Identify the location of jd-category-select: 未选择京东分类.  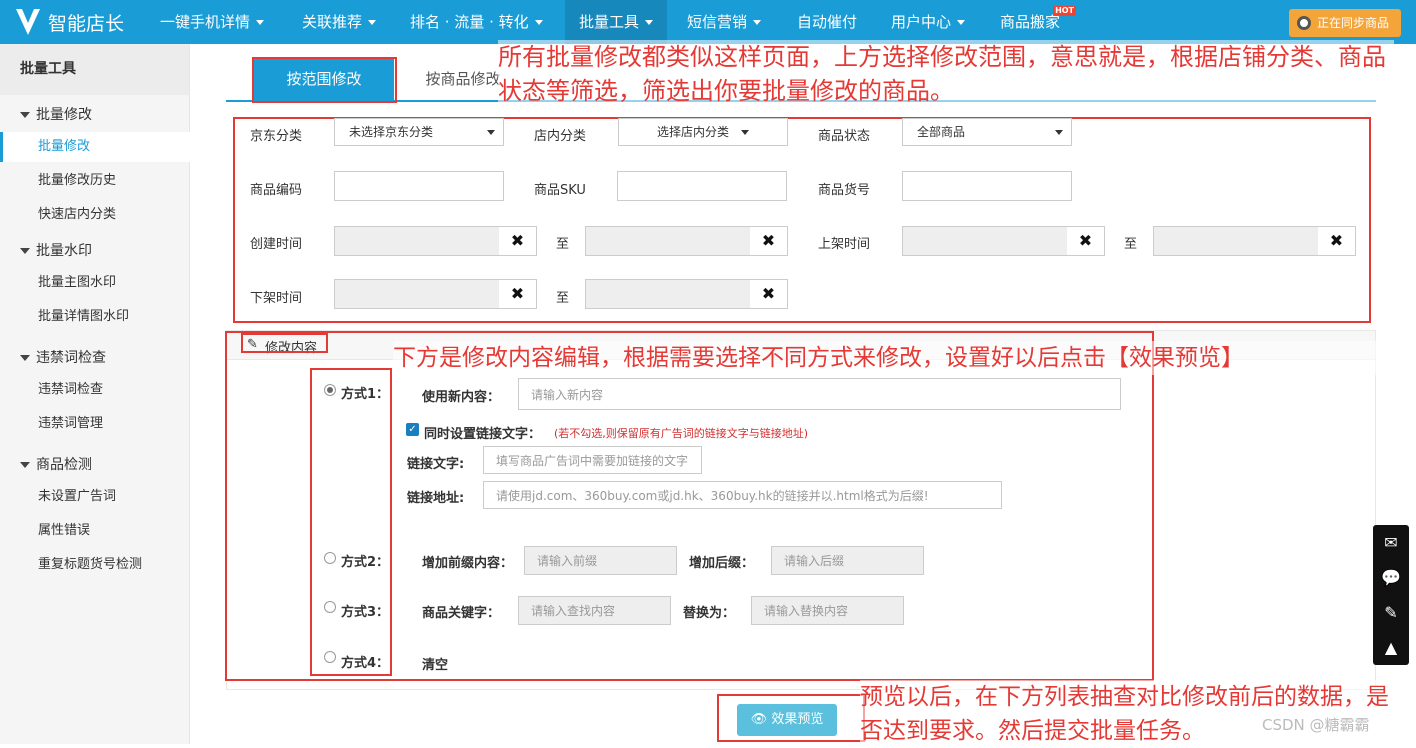
(419, 132).